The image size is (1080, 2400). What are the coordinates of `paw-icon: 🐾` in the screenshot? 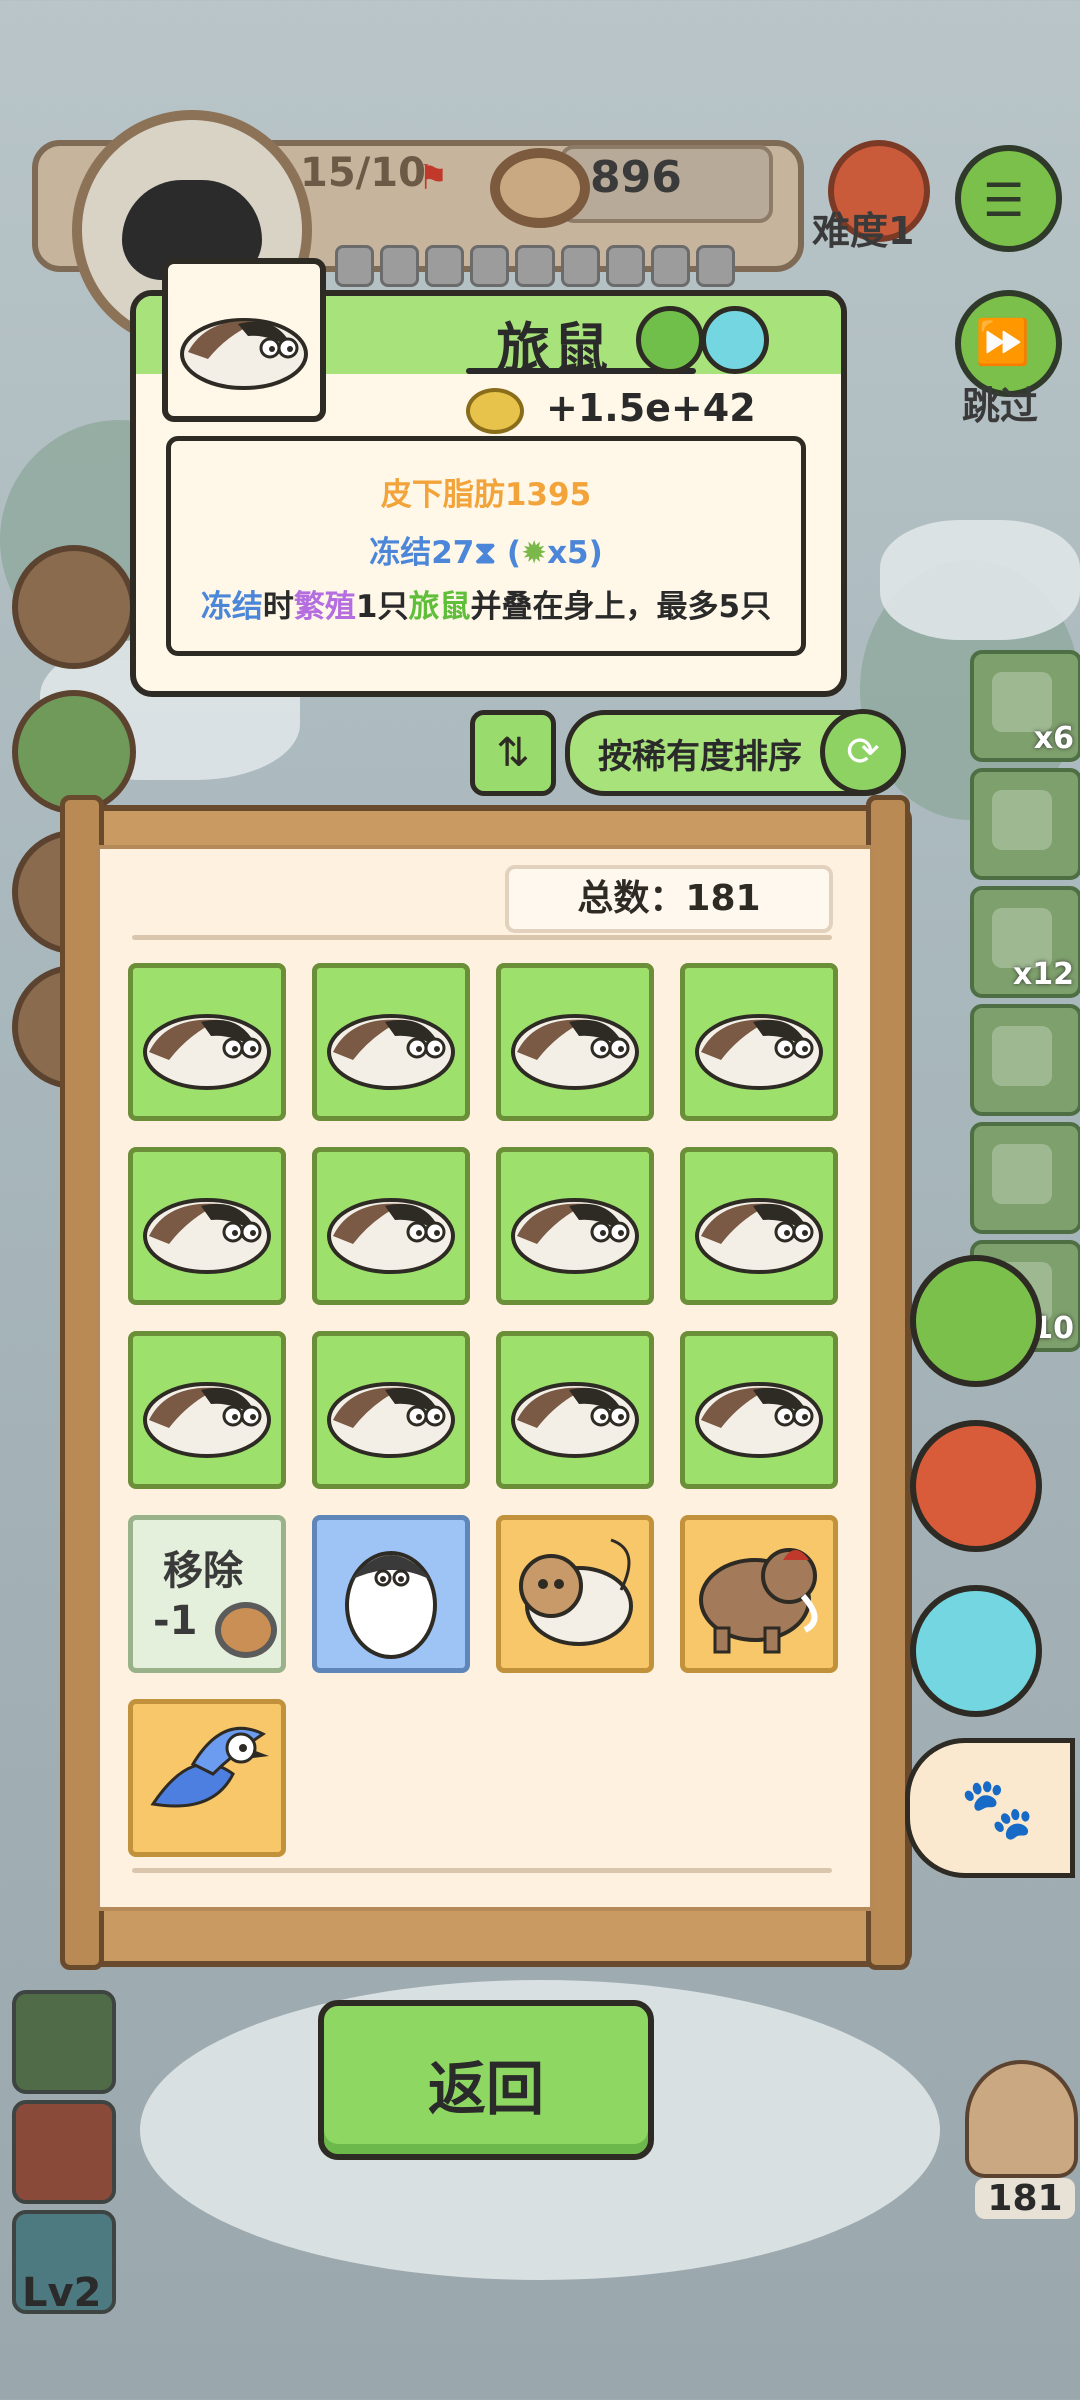 It's located at (997, 1809).